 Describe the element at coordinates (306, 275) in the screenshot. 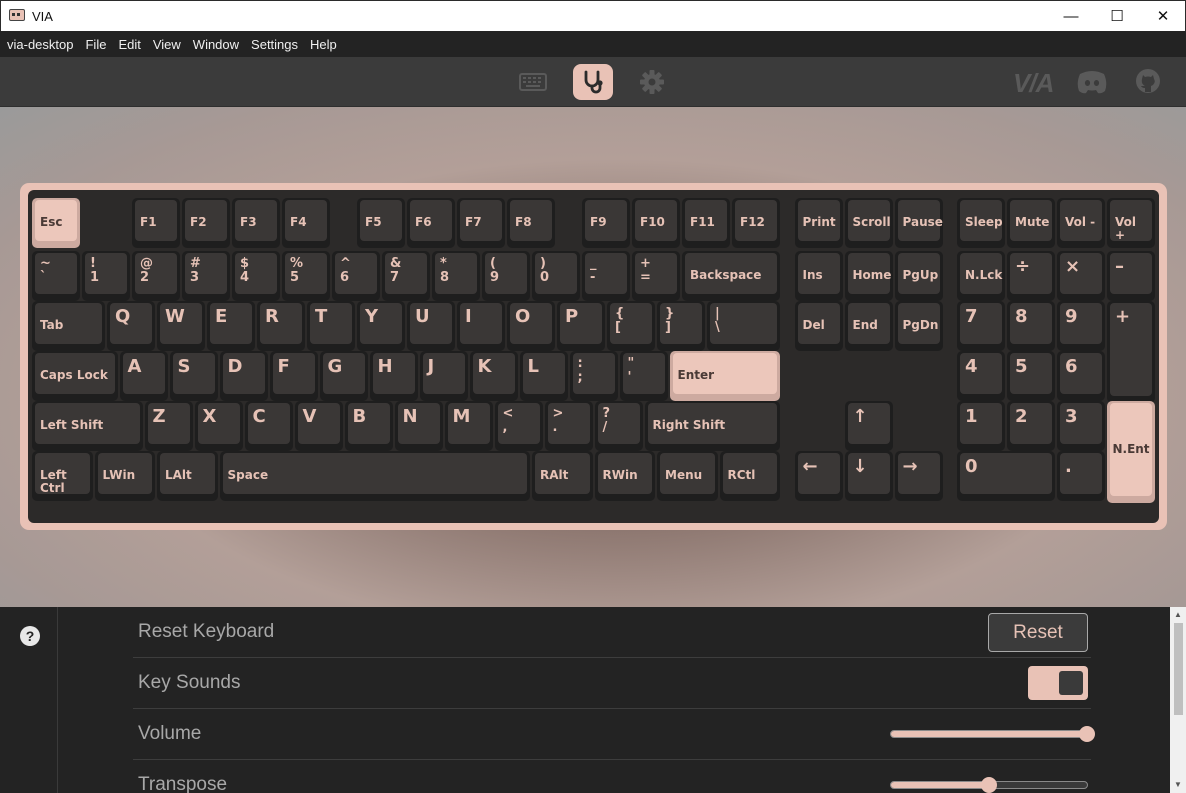

I see `key-5: % 5` at that location.